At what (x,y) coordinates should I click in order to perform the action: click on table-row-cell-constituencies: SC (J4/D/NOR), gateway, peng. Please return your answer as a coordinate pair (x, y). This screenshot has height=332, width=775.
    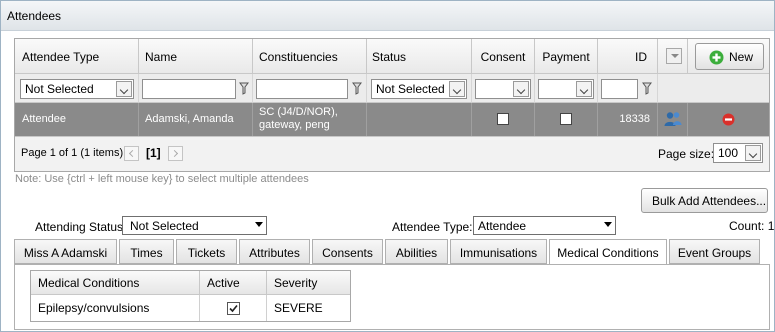
    Looking at the image, I should click on (310, 119).